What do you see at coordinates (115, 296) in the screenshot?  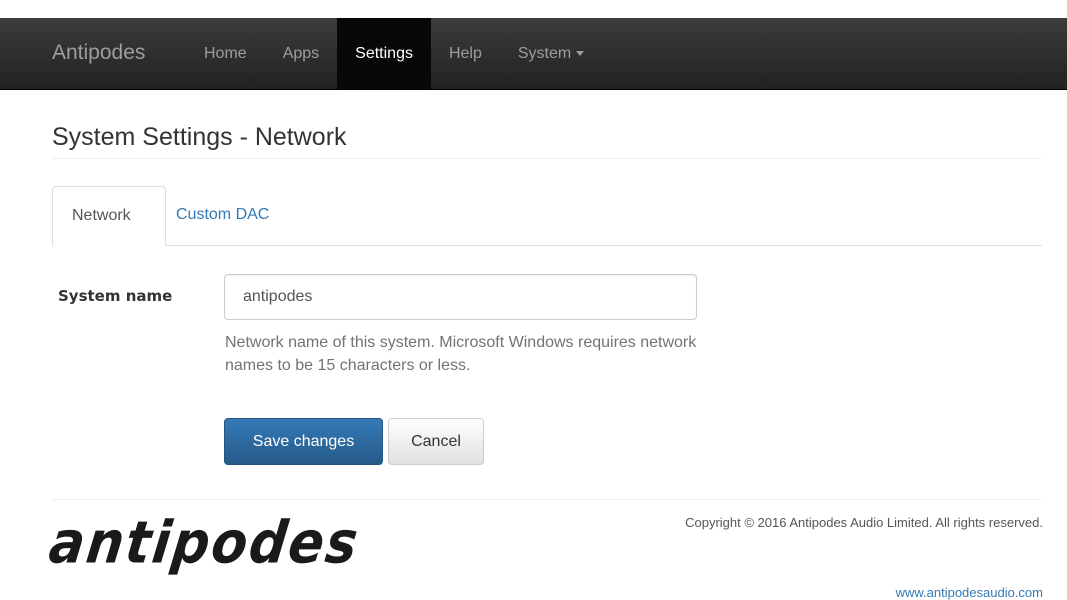 I see `system-name-label: System name` at bounding box center [115, 296].